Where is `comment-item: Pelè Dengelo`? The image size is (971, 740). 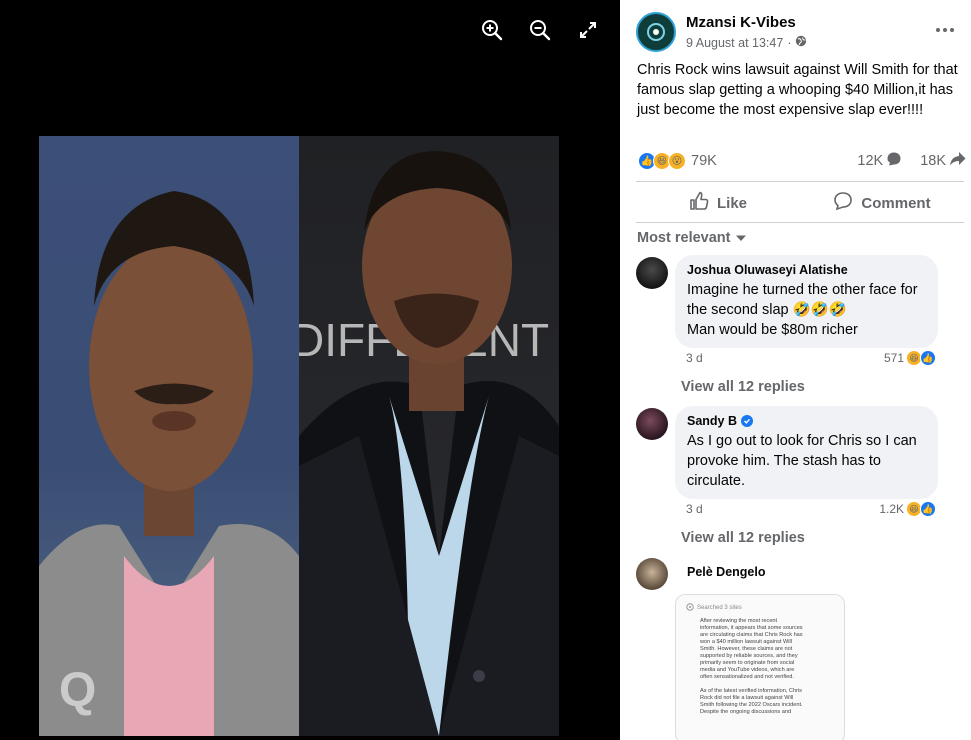 comment-item: Pelè Dengelo is located at coordinates (707, 574).